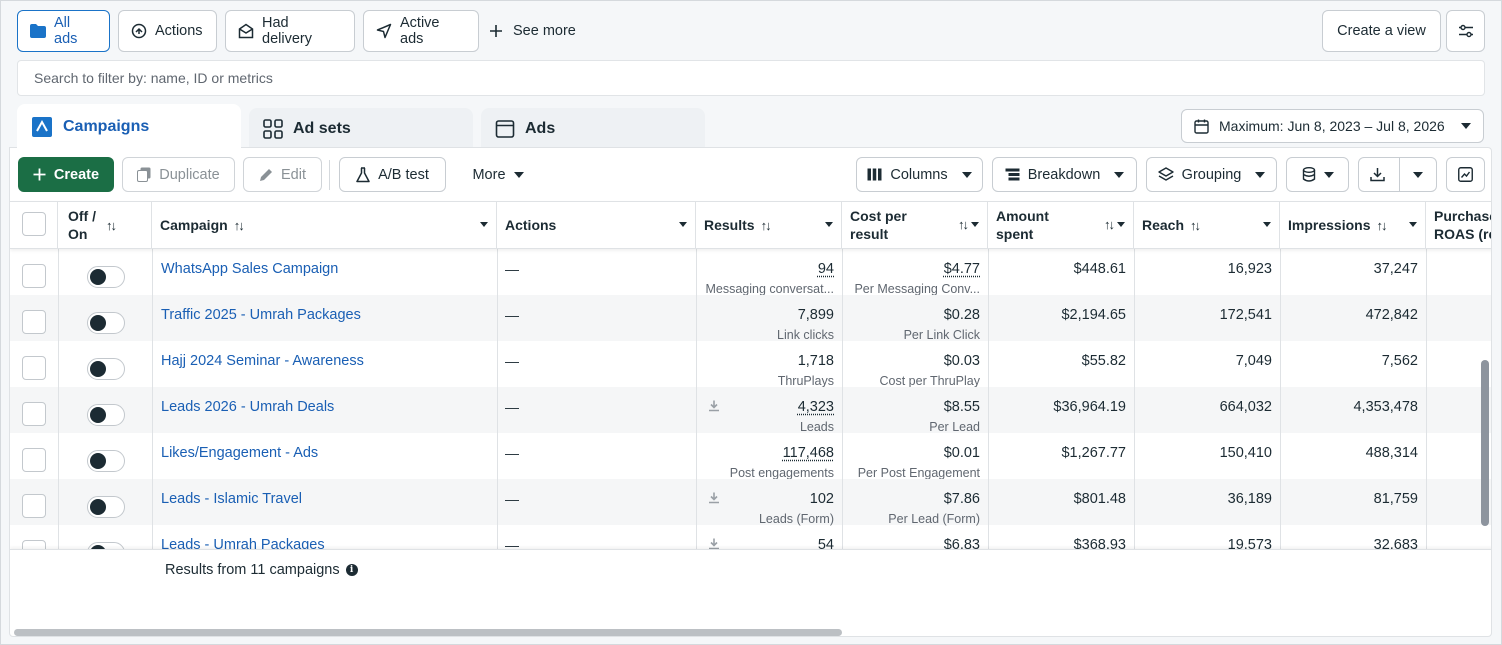 The image size is (1502, 645). Describe the element at coordinates (351, 570) in the screenshot. I see `info-icon: i` at that location.